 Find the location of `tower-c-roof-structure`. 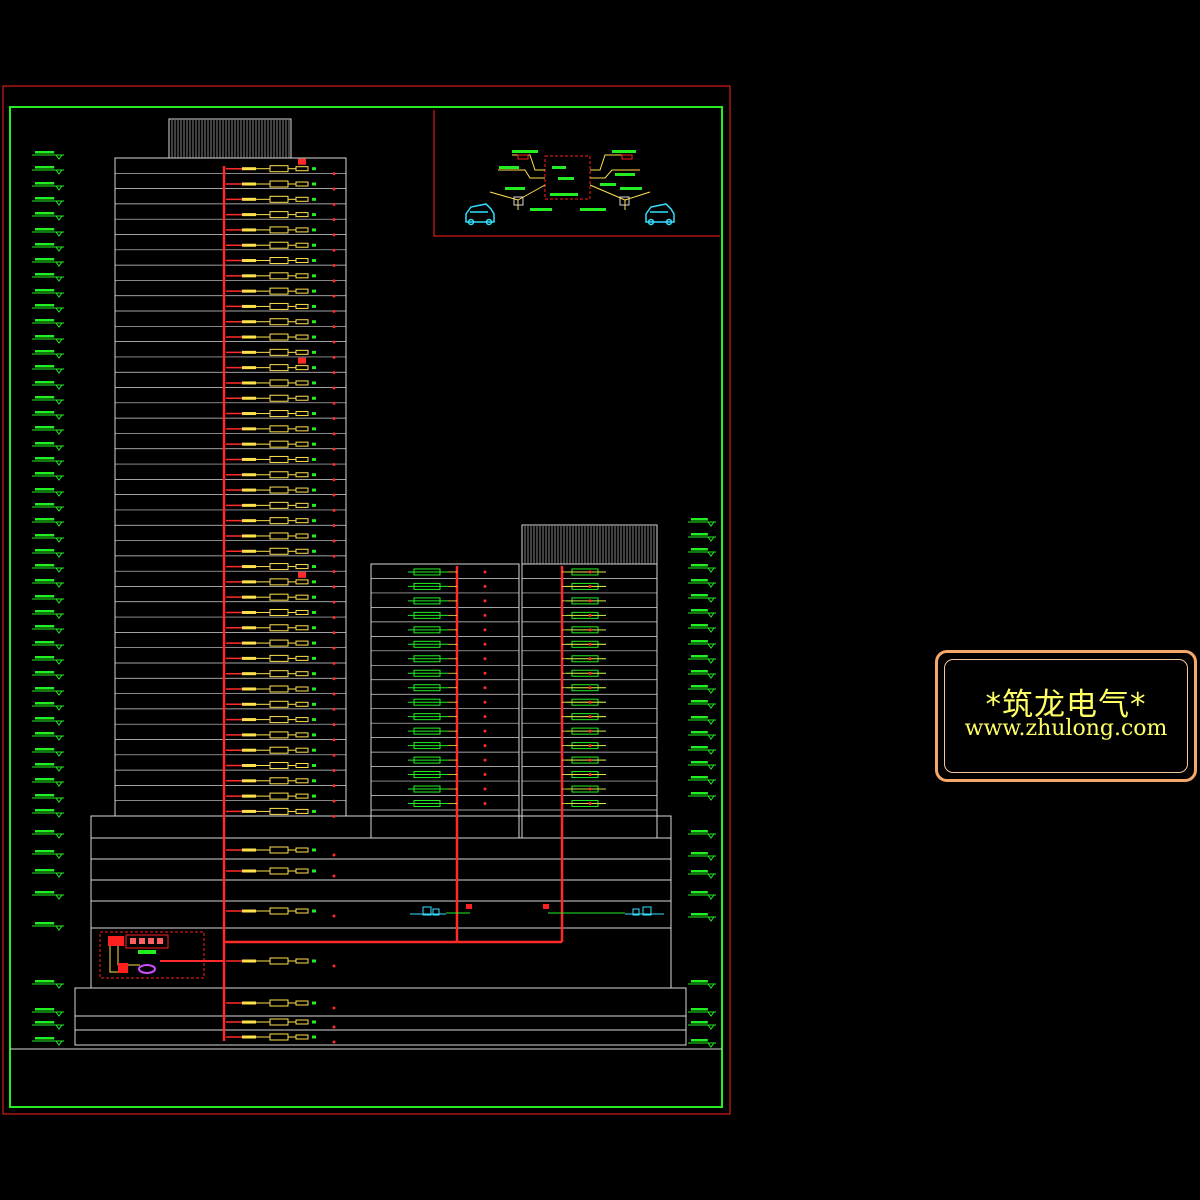

tower-c-roof-structure is located at coordinates (589, 544).